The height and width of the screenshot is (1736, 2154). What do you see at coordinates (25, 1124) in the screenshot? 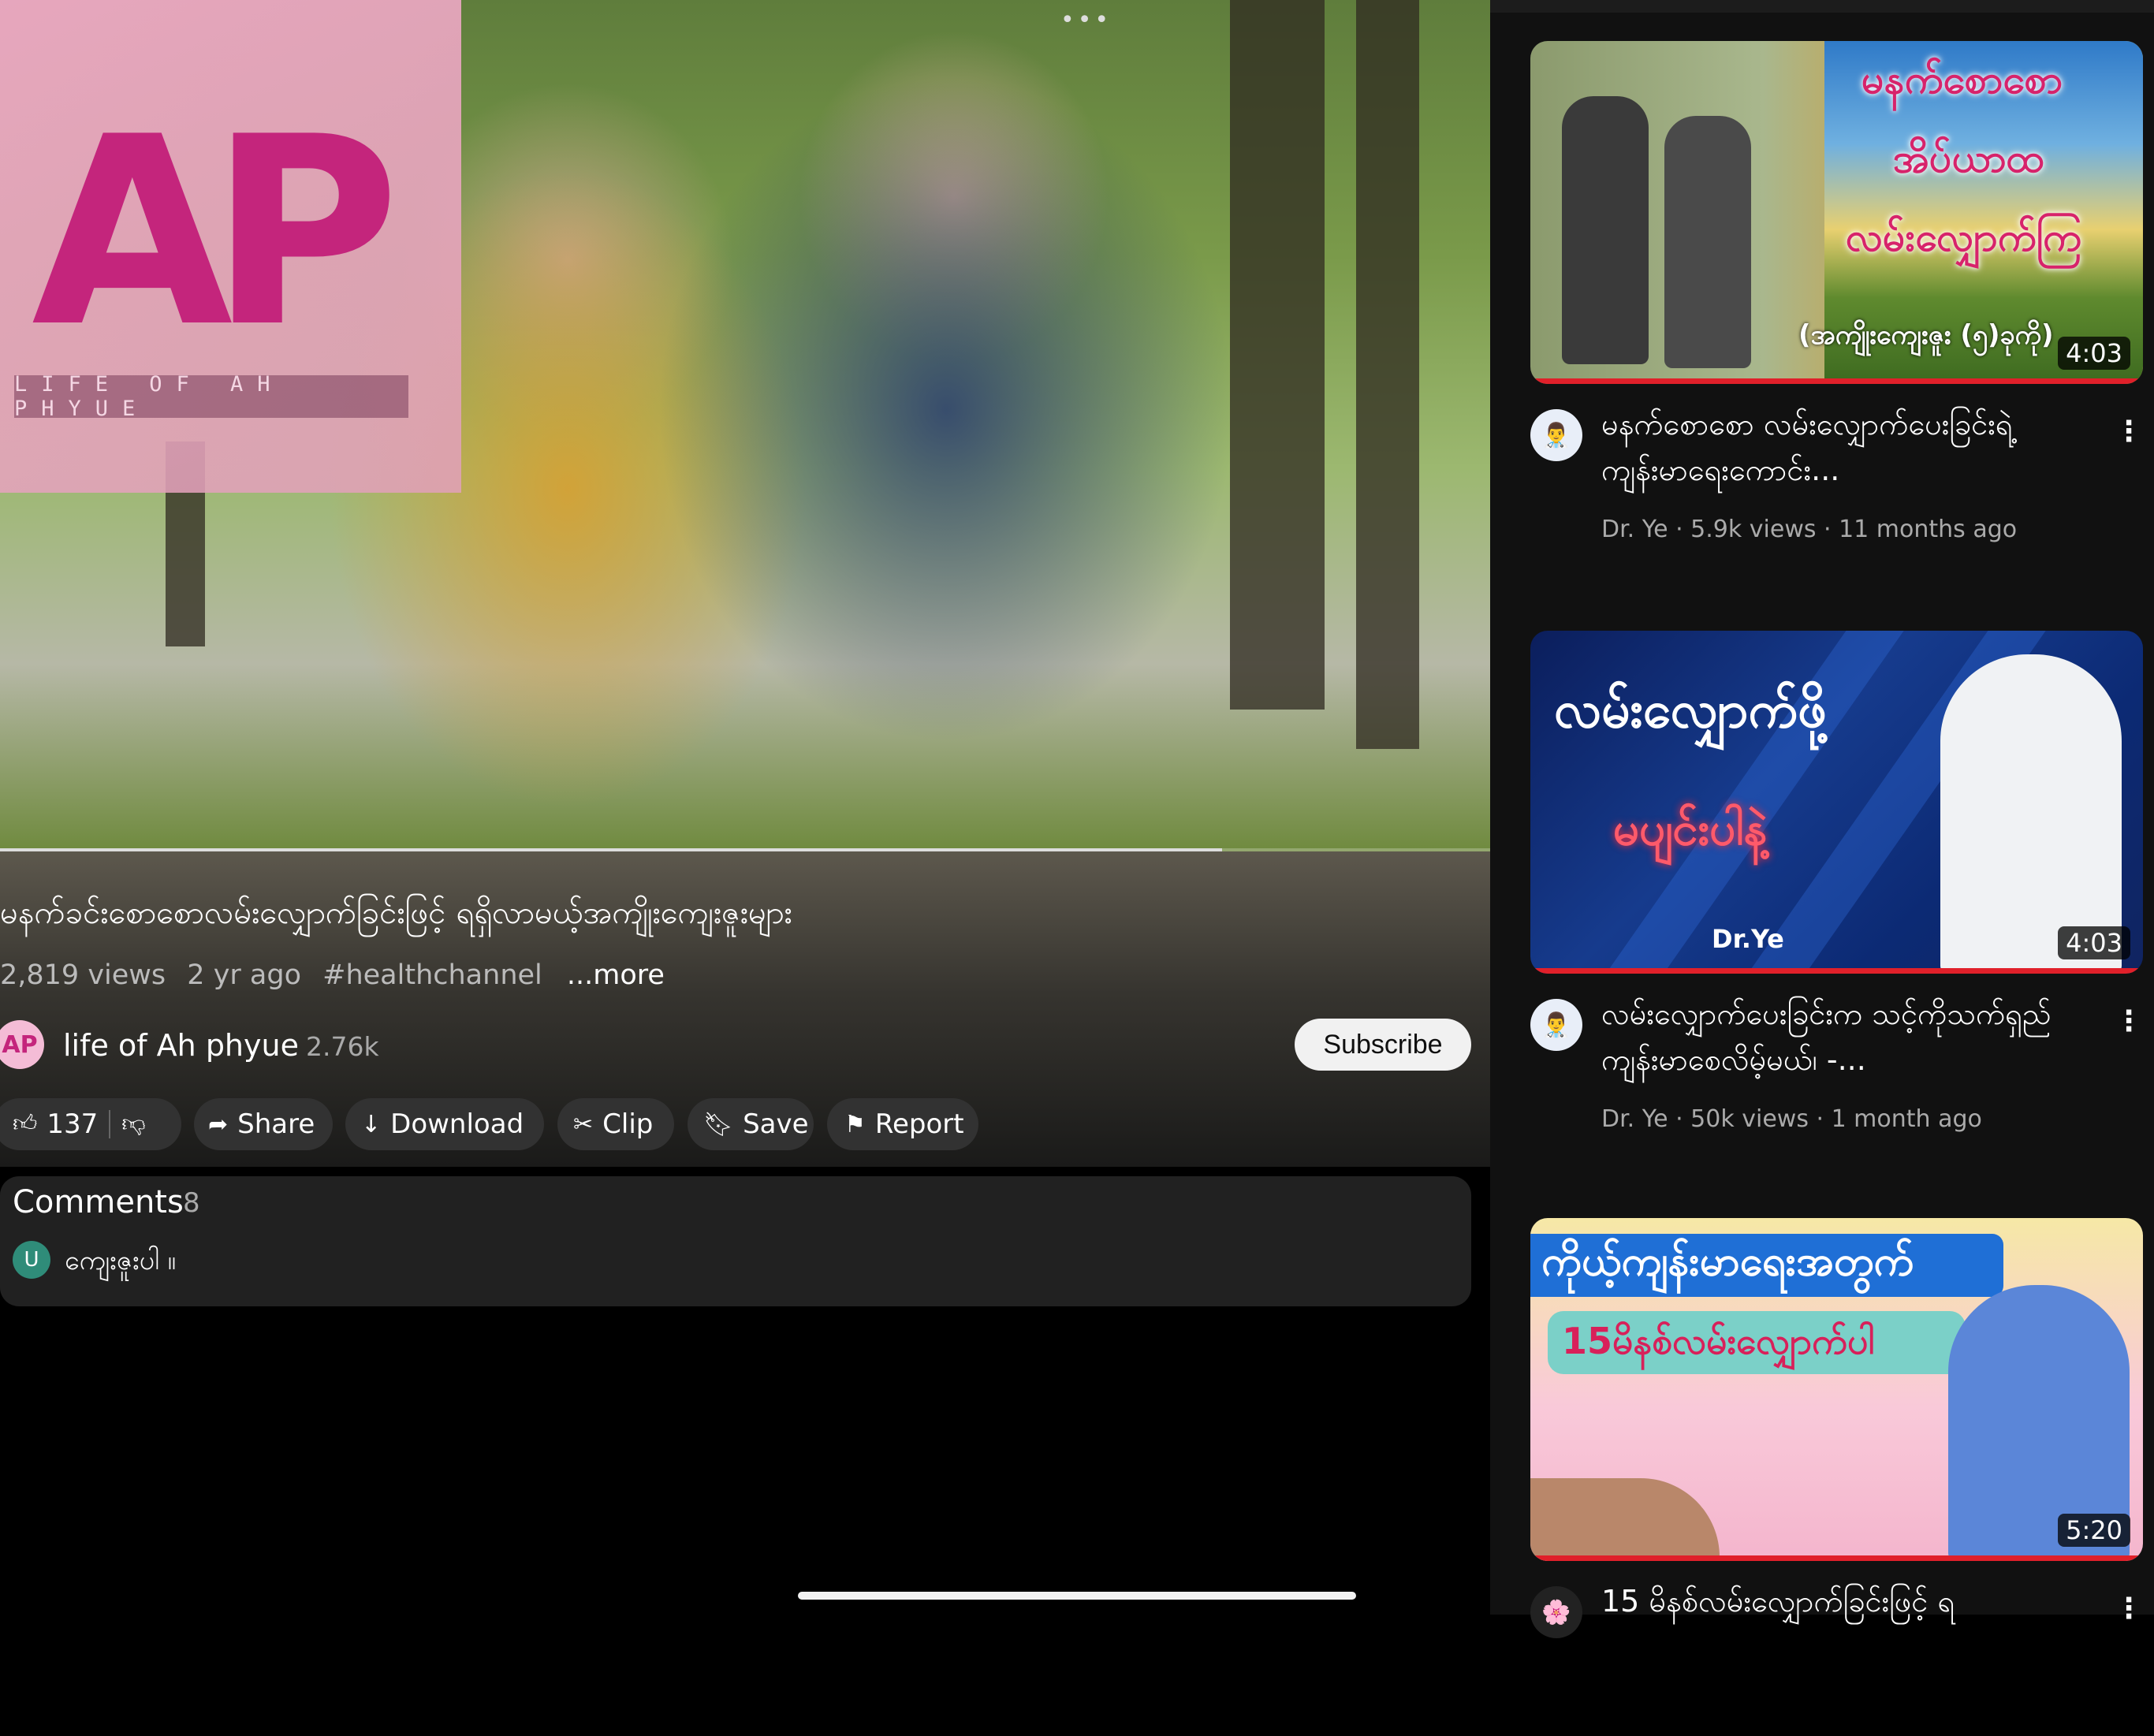
I see `thumbs-up-icon: 👍︎` at bounding box center [25, 1124].